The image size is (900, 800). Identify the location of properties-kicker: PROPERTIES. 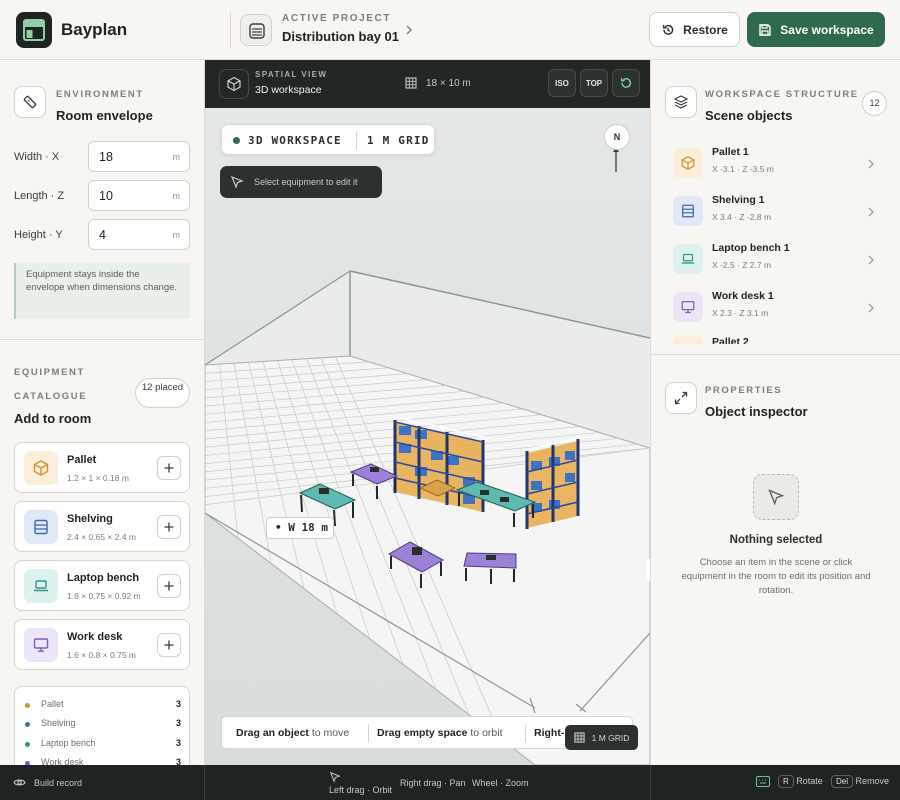
(744, 390).